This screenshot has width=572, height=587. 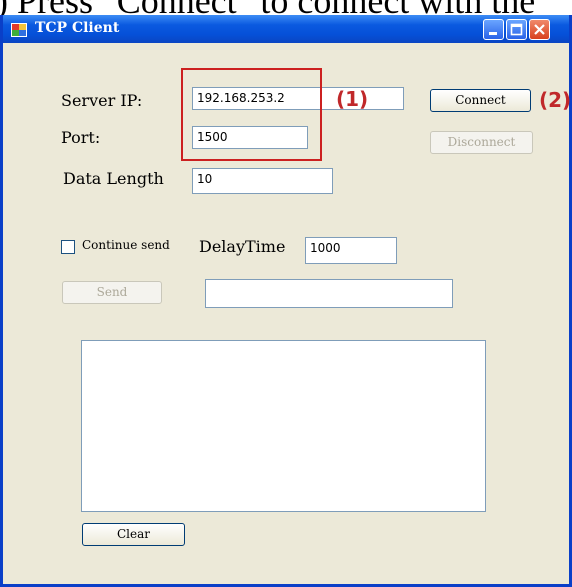 I want to click on step-2-annotation: (2), so click(x=555, y=100).